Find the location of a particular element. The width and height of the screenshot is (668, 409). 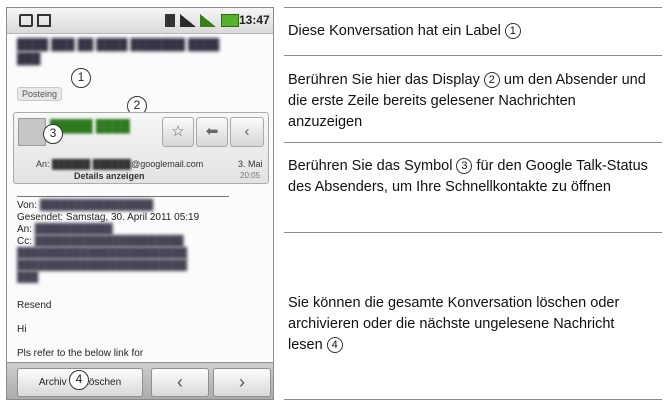

quoted-cc-cont: ███ is located at coordinates (28, 277).